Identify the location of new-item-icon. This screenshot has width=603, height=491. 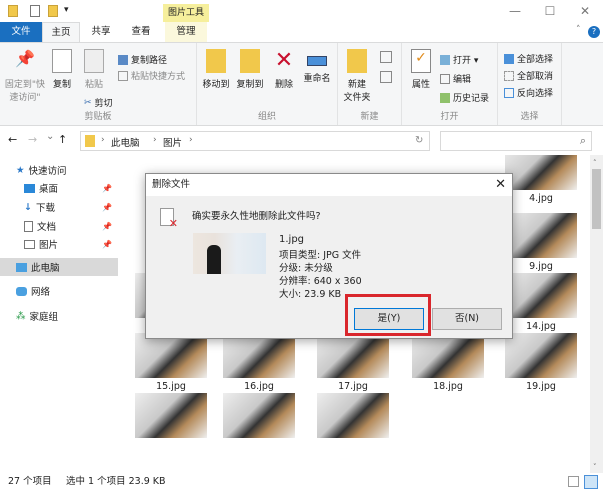
(386, 57).